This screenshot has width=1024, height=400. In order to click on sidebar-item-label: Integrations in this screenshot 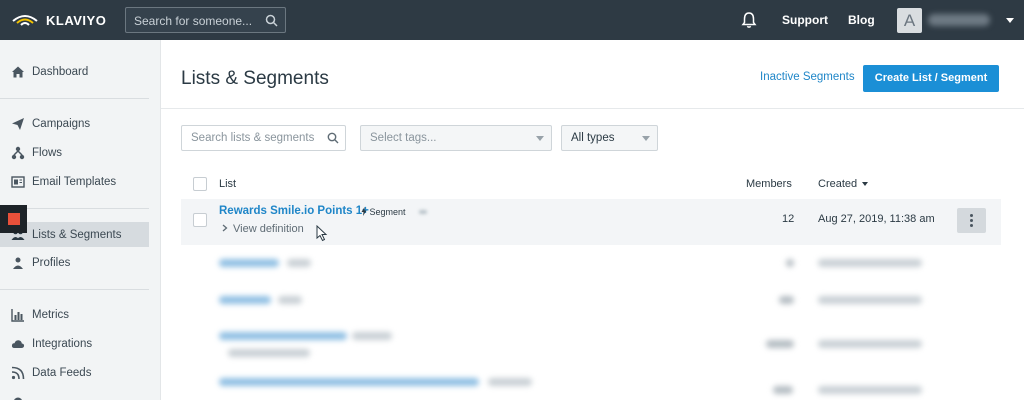, I will do `click(62, 343)`.